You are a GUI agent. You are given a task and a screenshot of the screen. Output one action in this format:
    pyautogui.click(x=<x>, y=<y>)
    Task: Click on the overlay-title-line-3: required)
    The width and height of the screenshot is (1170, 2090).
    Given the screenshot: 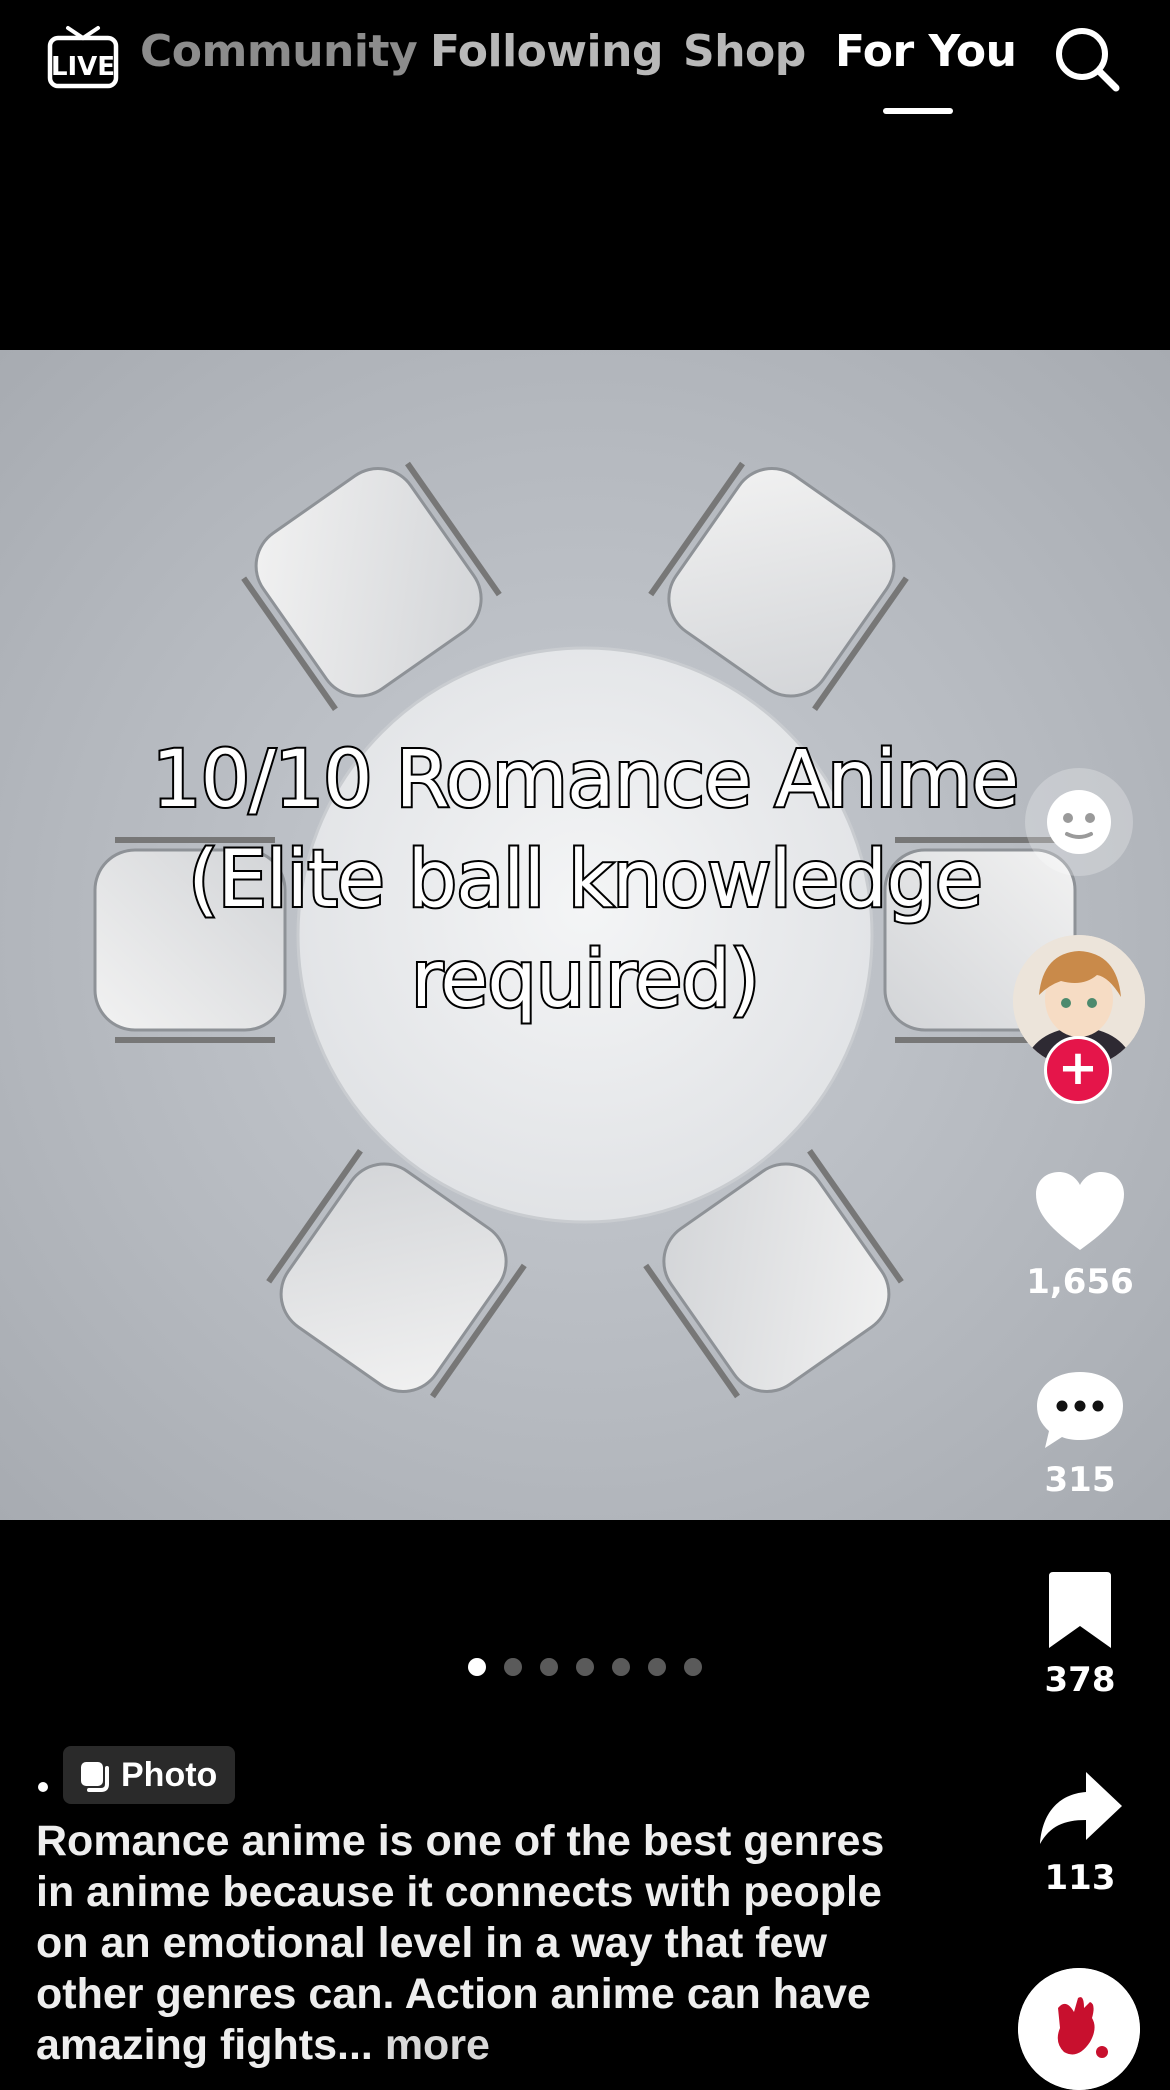 What is the action you would take?
    pyautogui.click(x=585, y=980)
    